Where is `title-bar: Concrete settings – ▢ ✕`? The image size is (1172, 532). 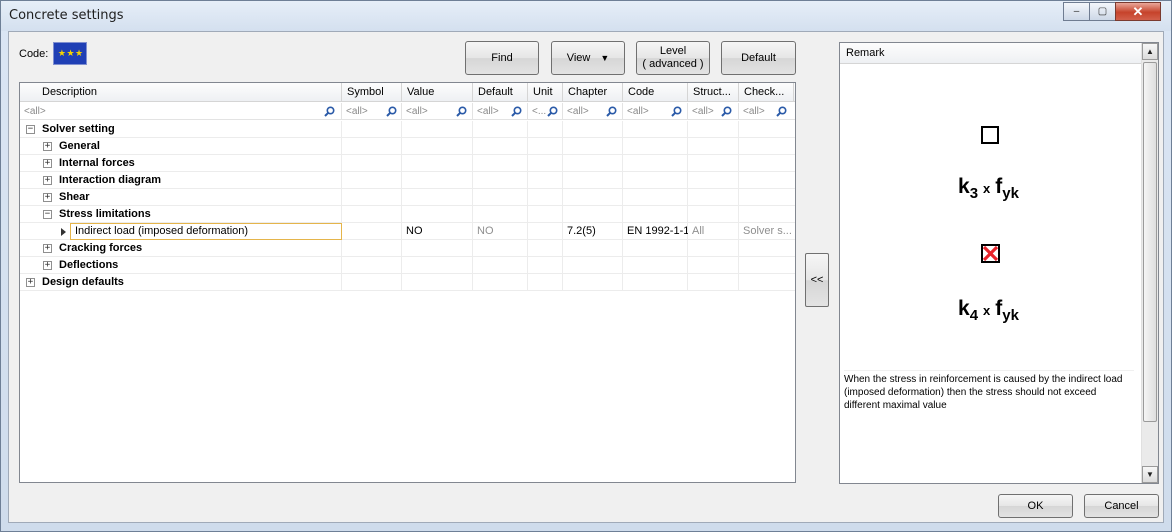 title-bar: Concrete settings – ▢ ✕ is located at coordinates (586, 16).